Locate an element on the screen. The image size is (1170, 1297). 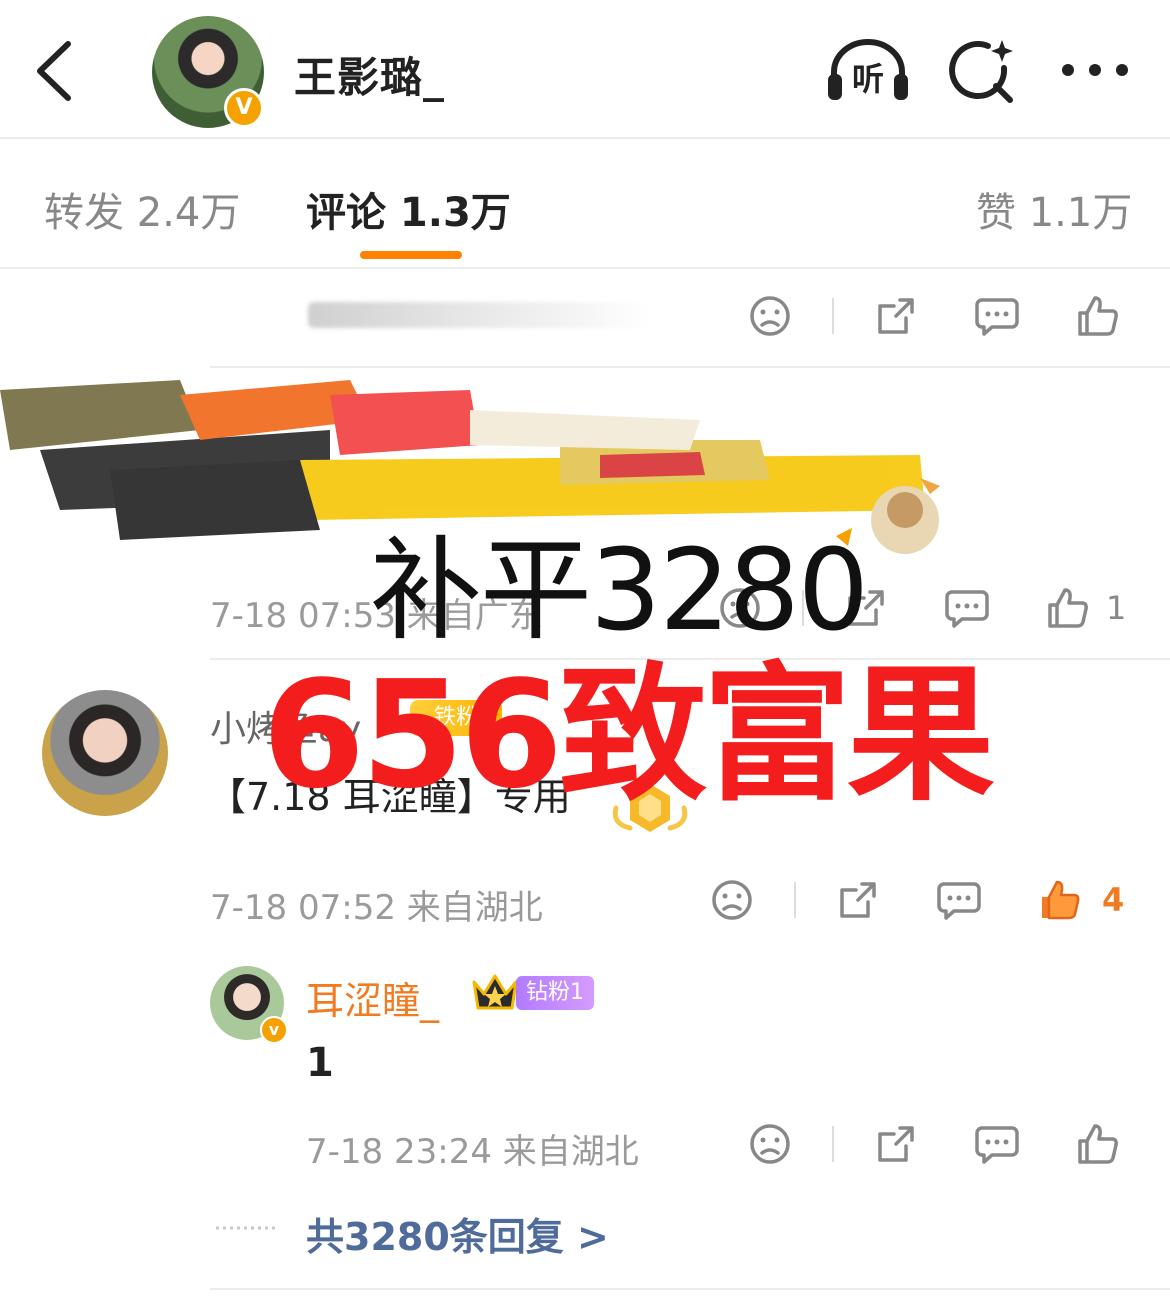
tab-comment: 评论 1.3万 is located at coordinates (408, 209).